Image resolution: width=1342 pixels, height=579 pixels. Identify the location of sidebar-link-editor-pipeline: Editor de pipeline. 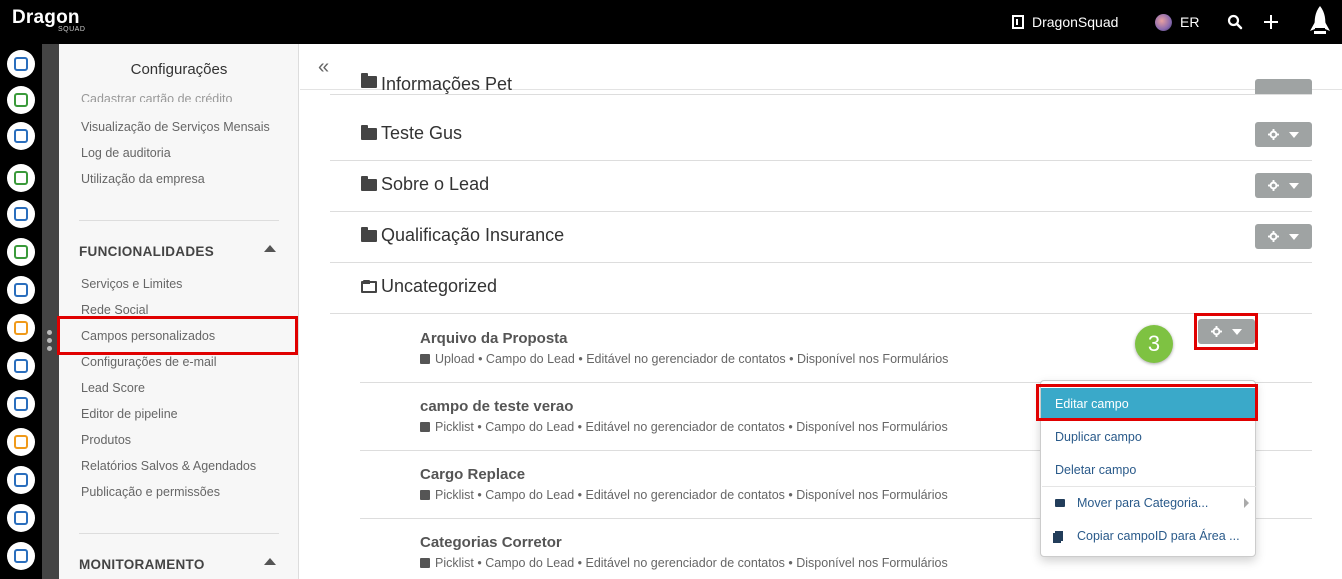
(129, 414).